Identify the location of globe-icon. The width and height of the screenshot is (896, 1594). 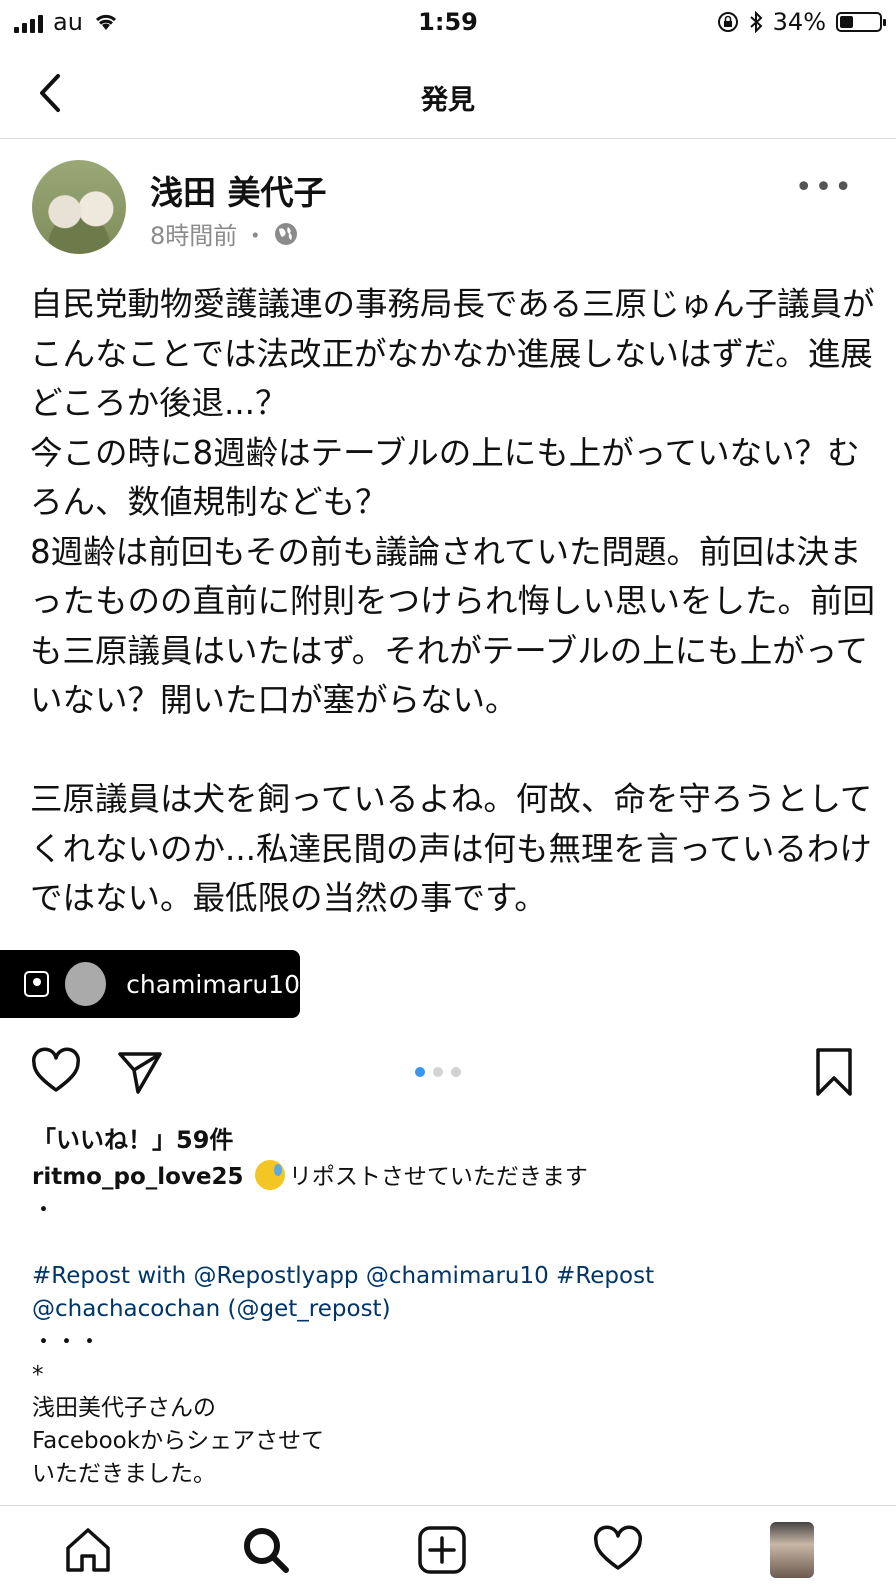
(286, 233).